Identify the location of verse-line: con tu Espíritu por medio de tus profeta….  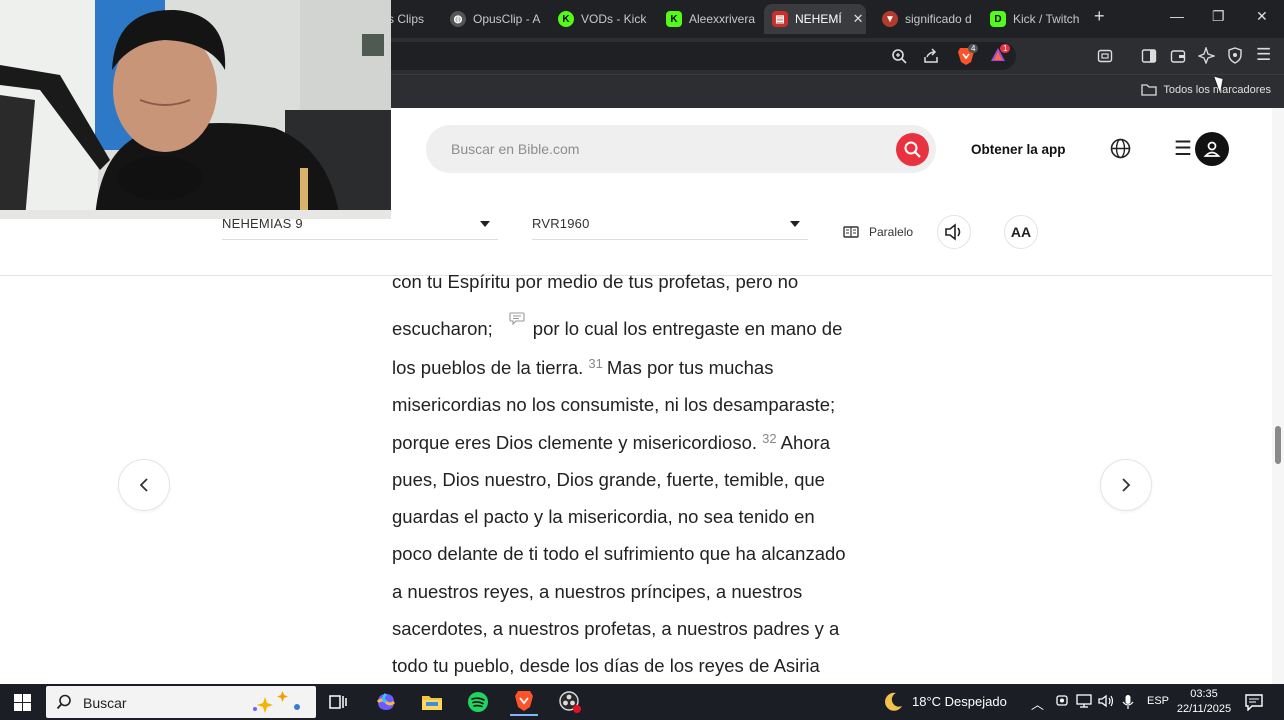
(595, 281).